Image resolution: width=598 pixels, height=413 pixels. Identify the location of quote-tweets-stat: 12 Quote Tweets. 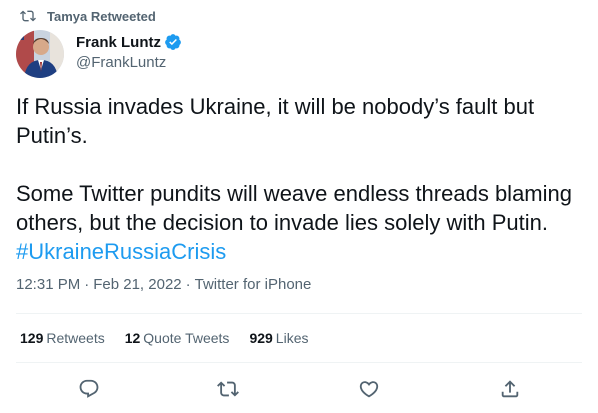
(177, 338).